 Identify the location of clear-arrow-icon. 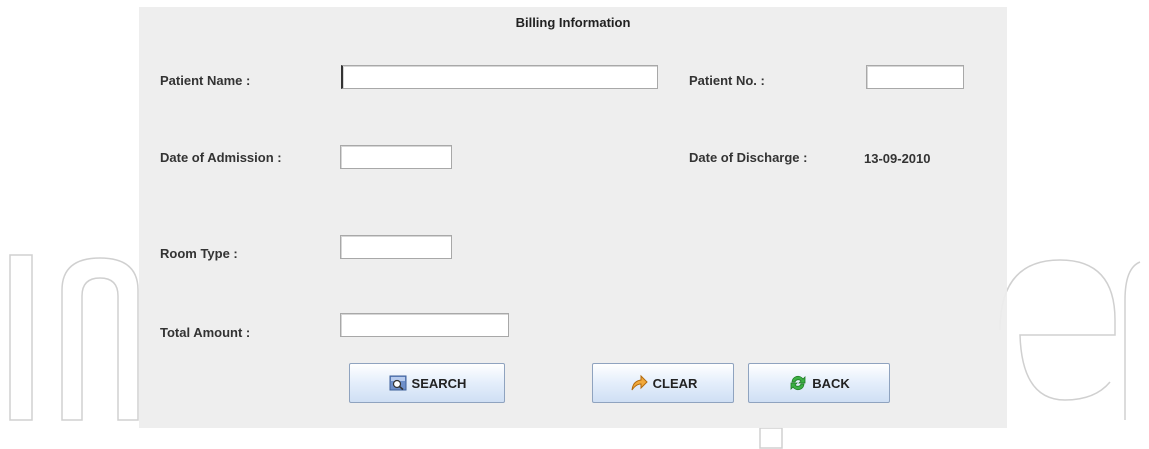
(639, 383).